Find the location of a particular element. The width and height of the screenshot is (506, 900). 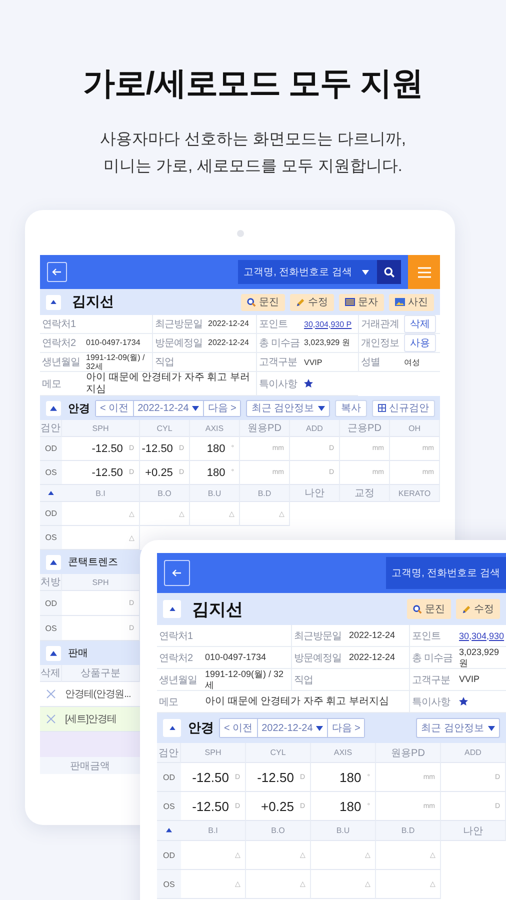

field-value: 010-0497-1734 is located at coordinates (247, 658).